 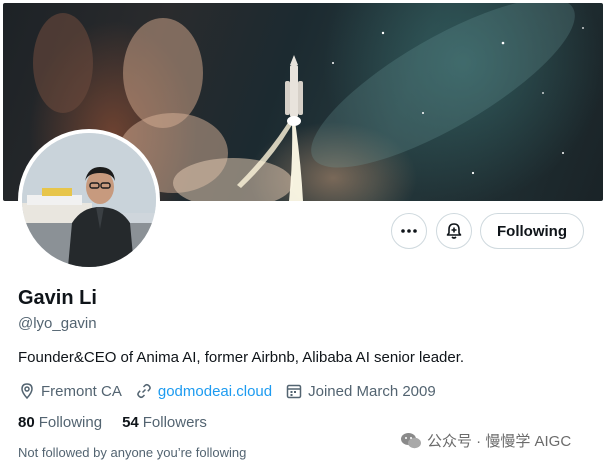 I want to click on avatar, so click(x=89, y=200).